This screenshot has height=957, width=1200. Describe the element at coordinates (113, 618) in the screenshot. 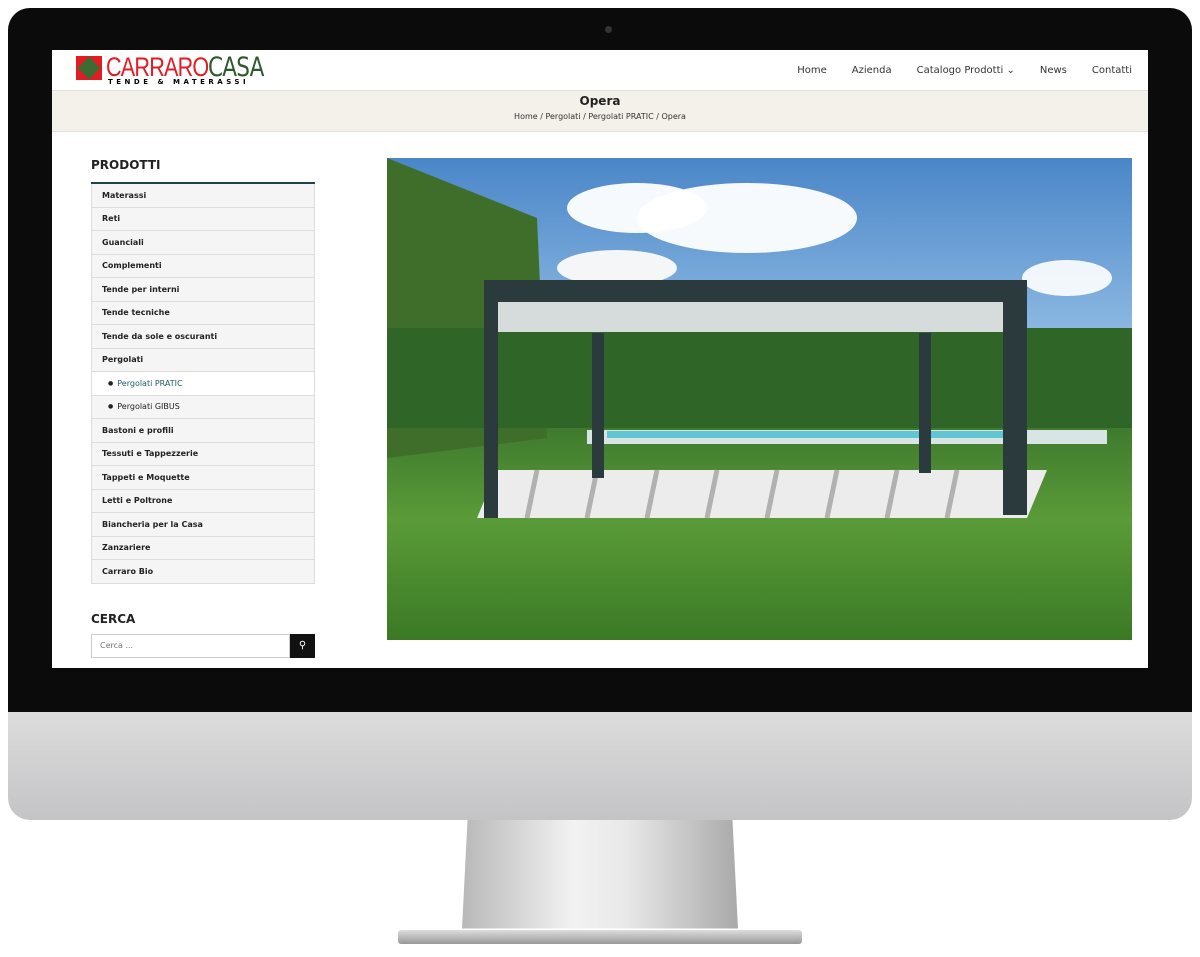

I see `search-title: CERCA` at that location.